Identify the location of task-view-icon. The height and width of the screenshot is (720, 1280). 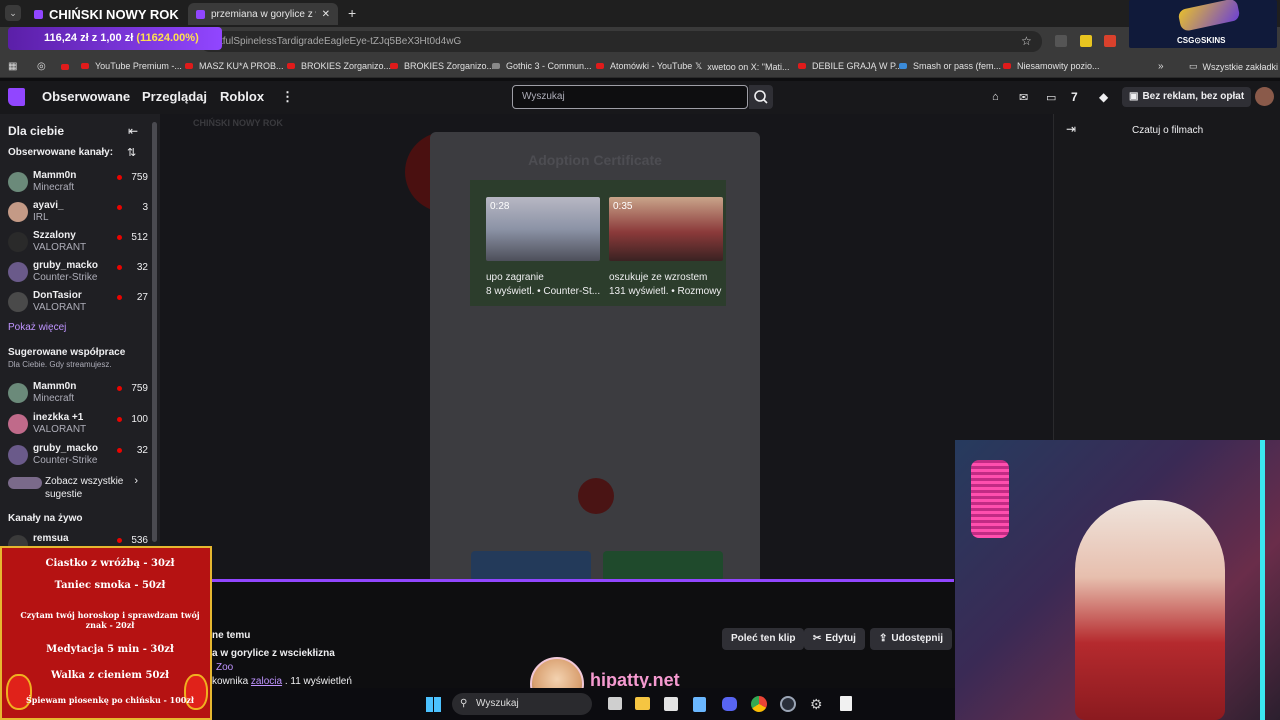
(615, 703).